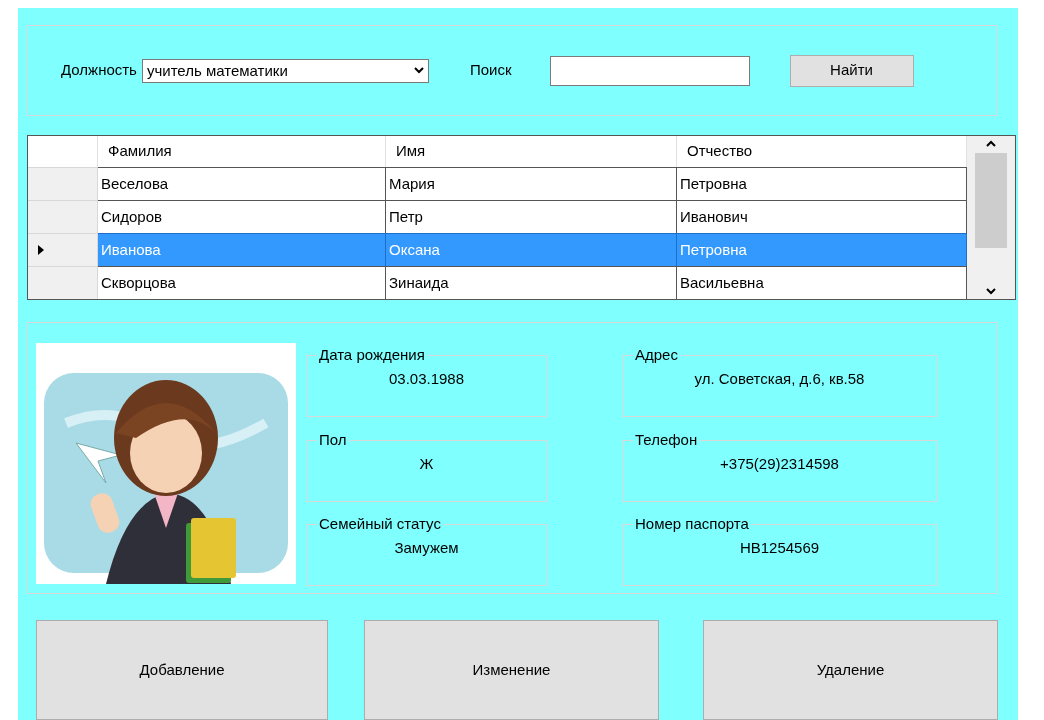 The width and height of the screenshot is (1044, 720). What do you see at coordinates (531, 217) in the screenshot?
I see `table-cell: Петр` at bounding box center [531, 217].